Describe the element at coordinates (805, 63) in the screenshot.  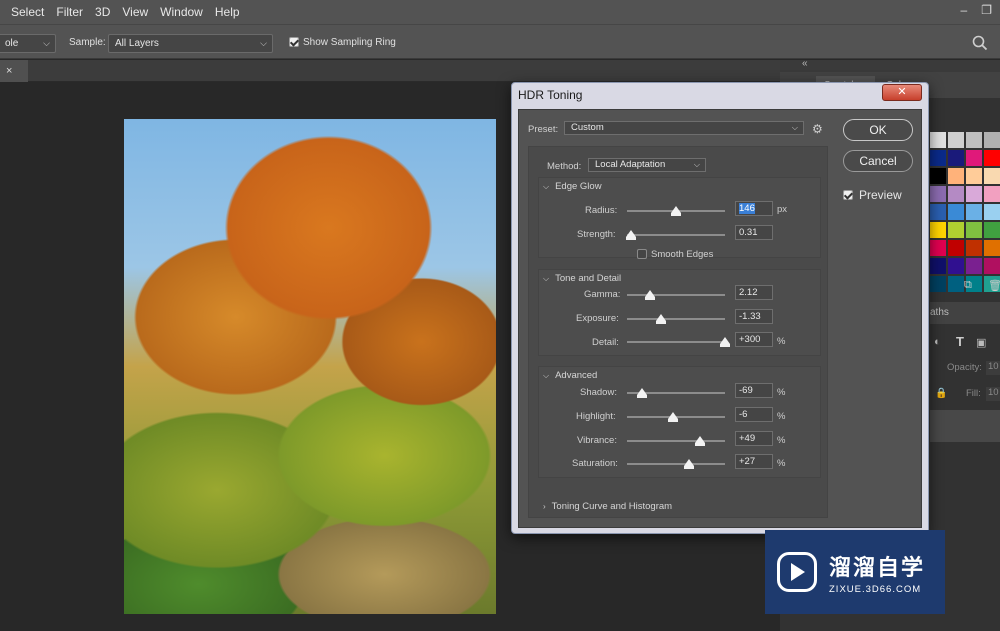
I see `collapse-icon: «` at that location.